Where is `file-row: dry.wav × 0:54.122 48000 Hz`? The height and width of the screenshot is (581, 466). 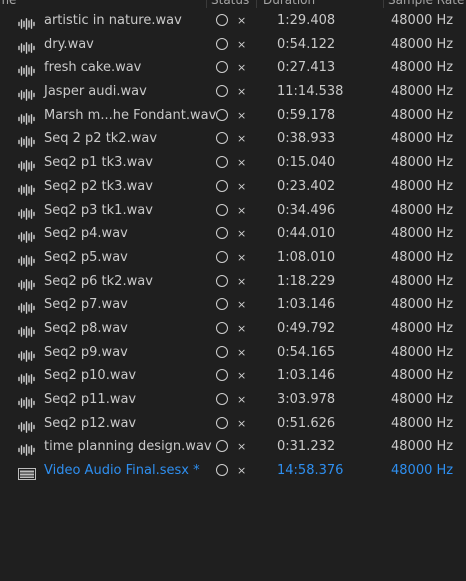 file-row: dry.wav × 0:54.122 48000 Hz is located at coordinates (233, 45).